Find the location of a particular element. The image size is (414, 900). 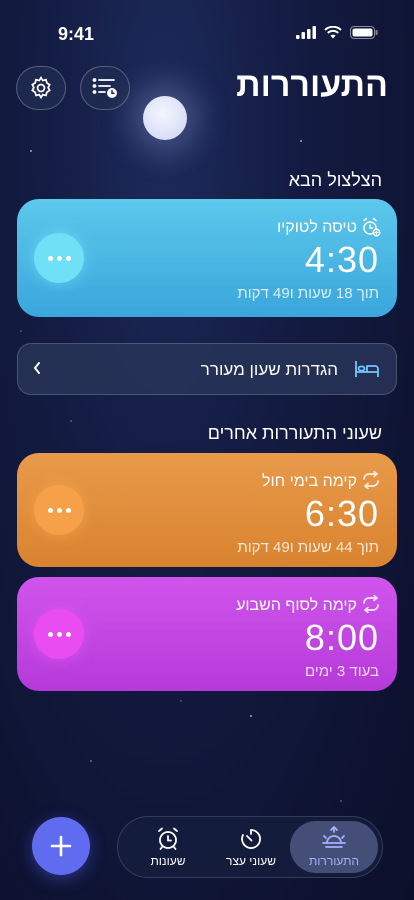

alarm-time: 6:30 is located at coordinates (341, 513).